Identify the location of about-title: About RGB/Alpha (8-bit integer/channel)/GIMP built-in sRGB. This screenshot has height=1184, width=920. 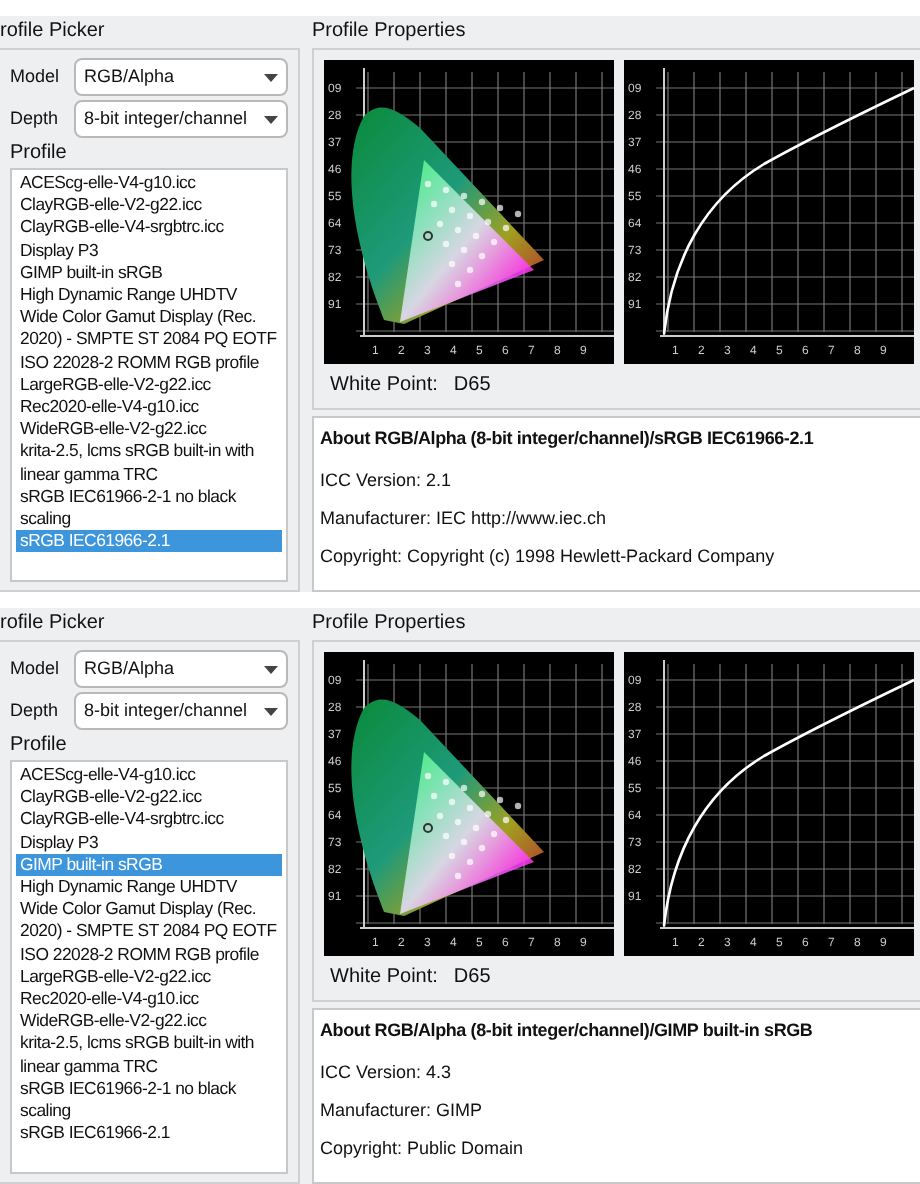
(567, 1031).